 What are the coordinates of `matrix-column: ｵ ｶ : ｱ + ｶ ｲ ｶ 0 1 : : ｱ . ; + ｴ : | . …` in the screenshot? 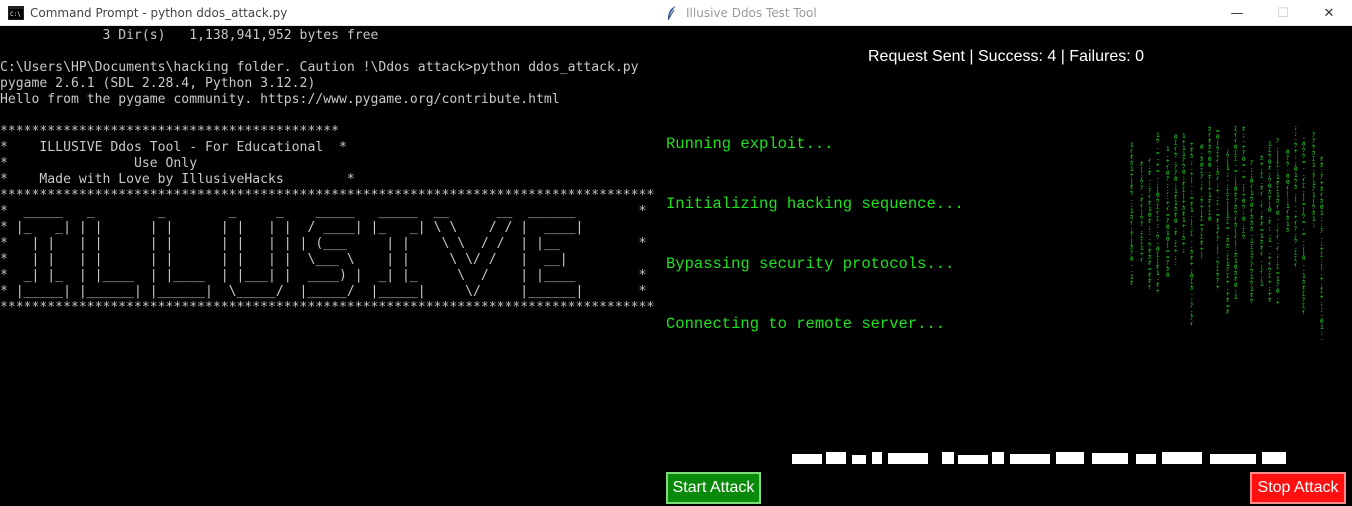 It's located at (1322, 249).